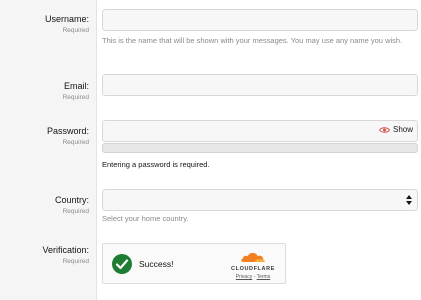 The width and height of the screenshot is (421, 300). I want to click on password-input, so click(239, 132).